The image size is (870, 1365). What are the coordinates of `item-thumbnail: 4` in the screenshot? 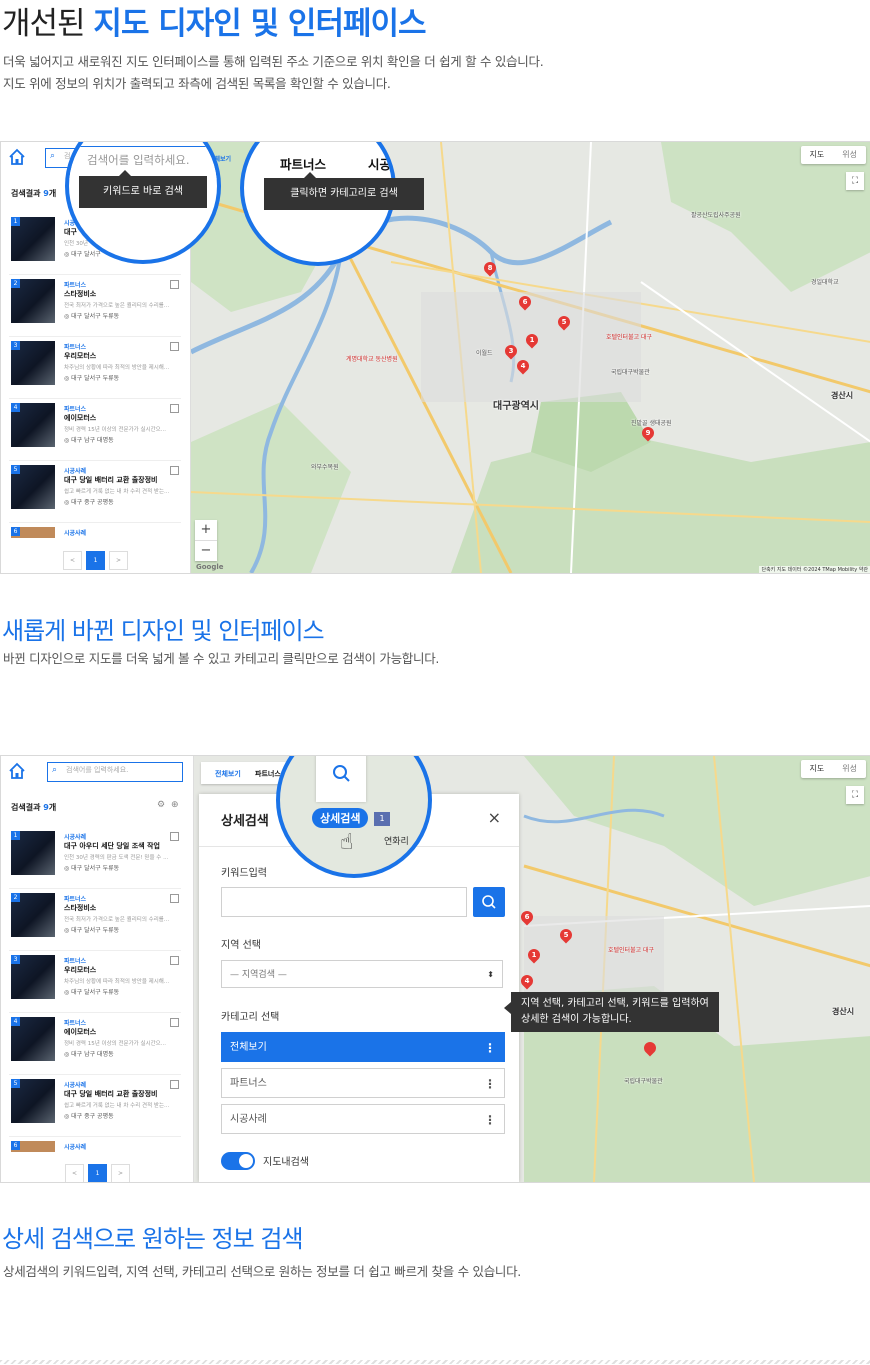 It's located at (33, 1039).